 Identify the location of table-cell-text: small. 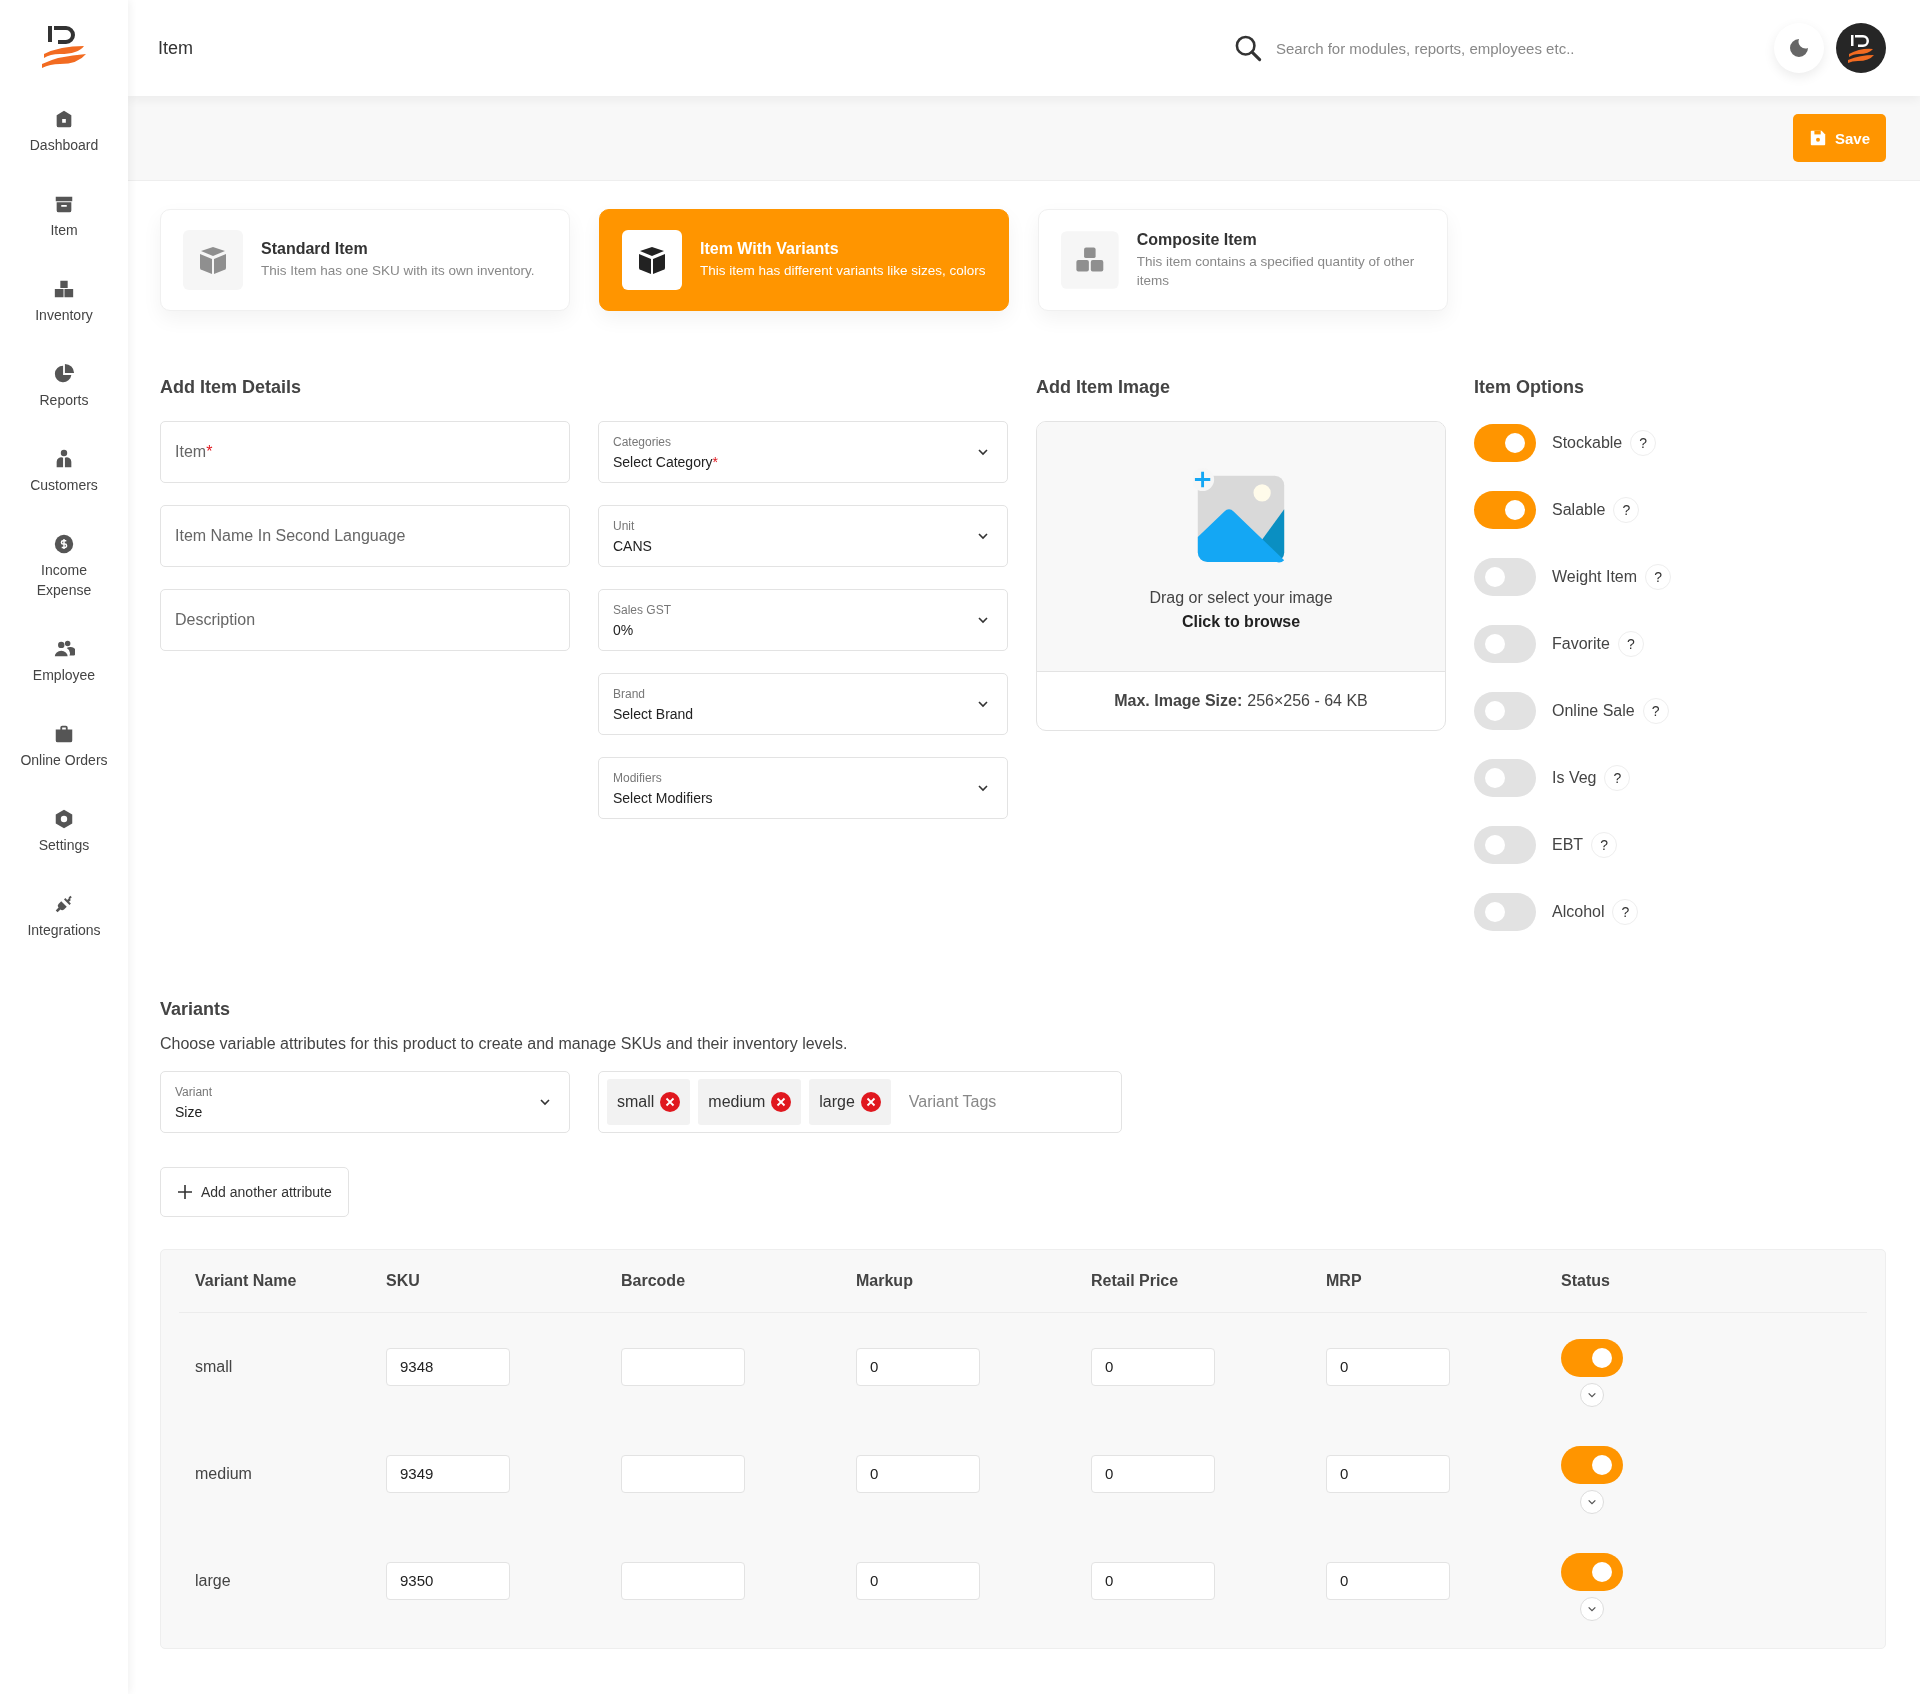
(214, 1366).